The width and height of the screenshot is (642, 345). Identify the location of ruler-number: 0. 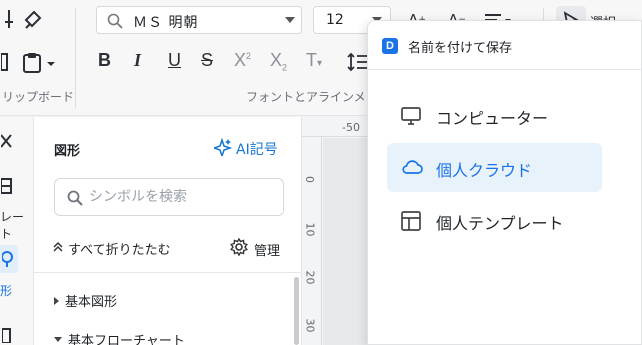
(309, 179).